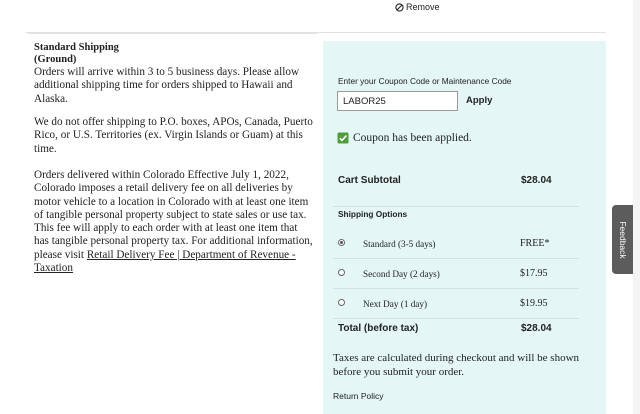 The width and height of the screenshot is (640, 414). What do you see at coordinates (401, 274) in the screenshot?
I see `option-label: Second Day (2 days)` at bounding box center [401, 274].